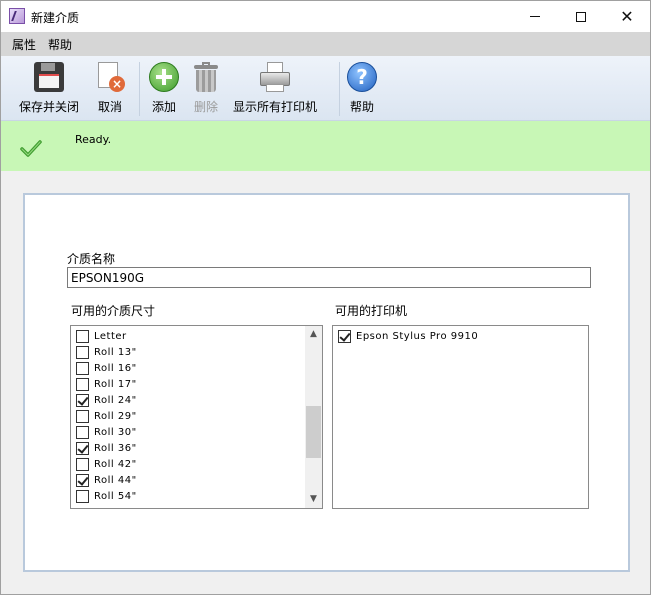 The height and width of the screenshot is (595, 651). I want to click on media-size-item: Roll 54", so click(106, 496).